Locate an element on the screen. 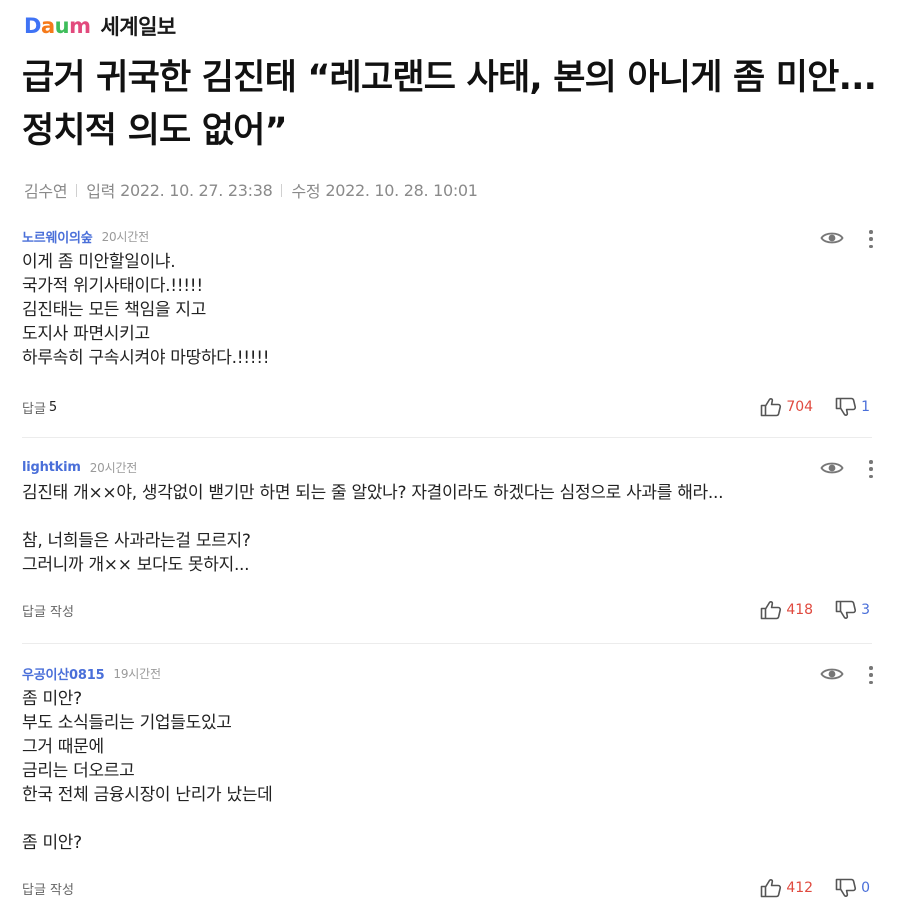 The height and width of the screenshot is (912, 899). dislike-button: 3 is located at coordinates (852, 610).